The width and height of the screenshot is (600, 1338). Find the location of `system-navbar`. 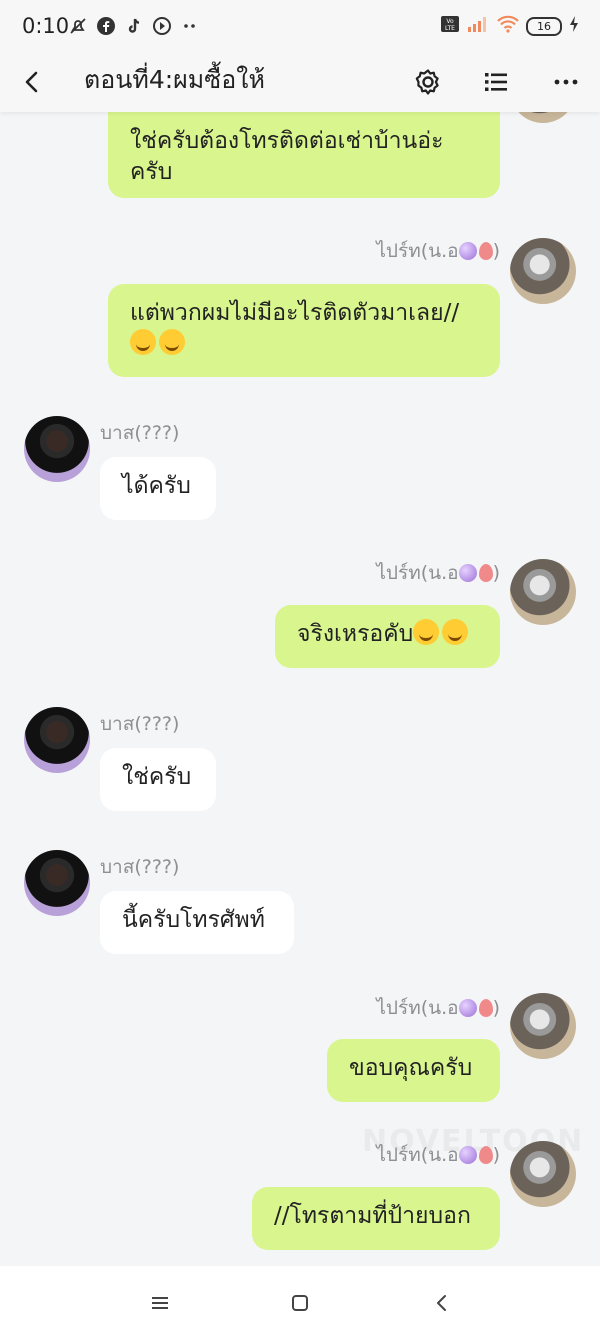

system-navbar is located at coordinates (300, 1302).